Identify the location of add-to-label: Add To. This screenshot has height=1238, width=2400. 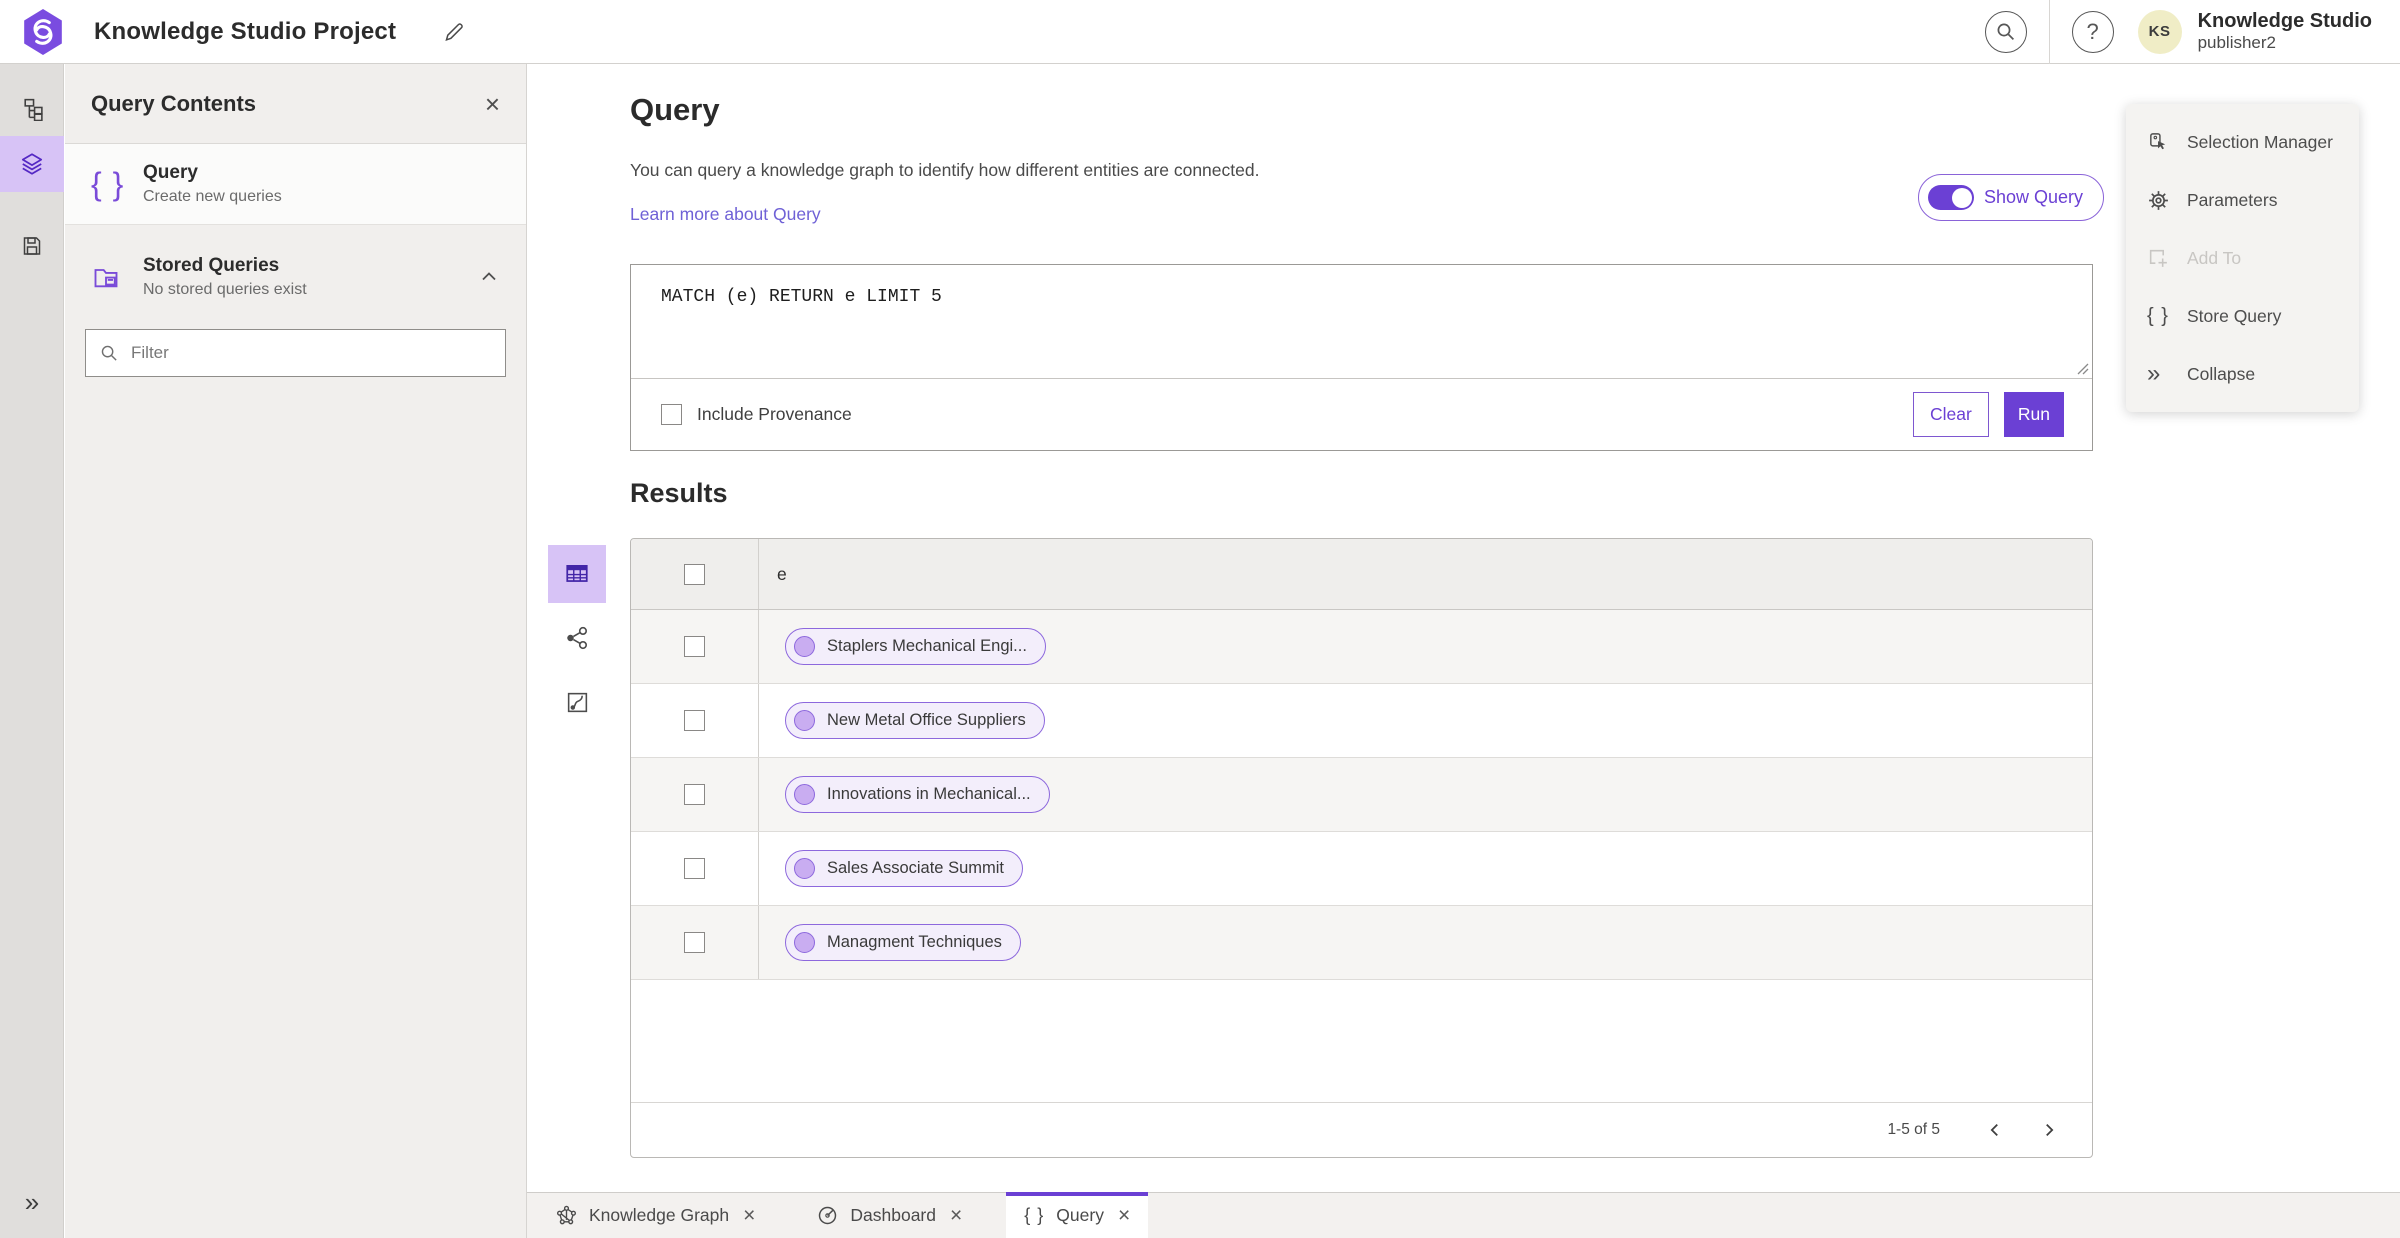
(2214, 257).